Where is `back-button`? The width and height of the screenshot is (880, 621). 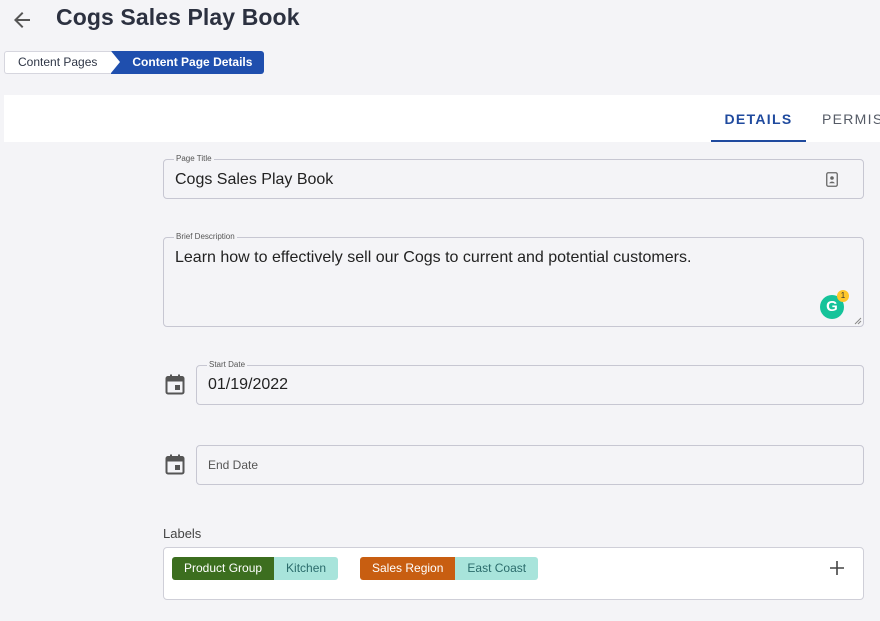 back-button is located at coordinates (22, 20).